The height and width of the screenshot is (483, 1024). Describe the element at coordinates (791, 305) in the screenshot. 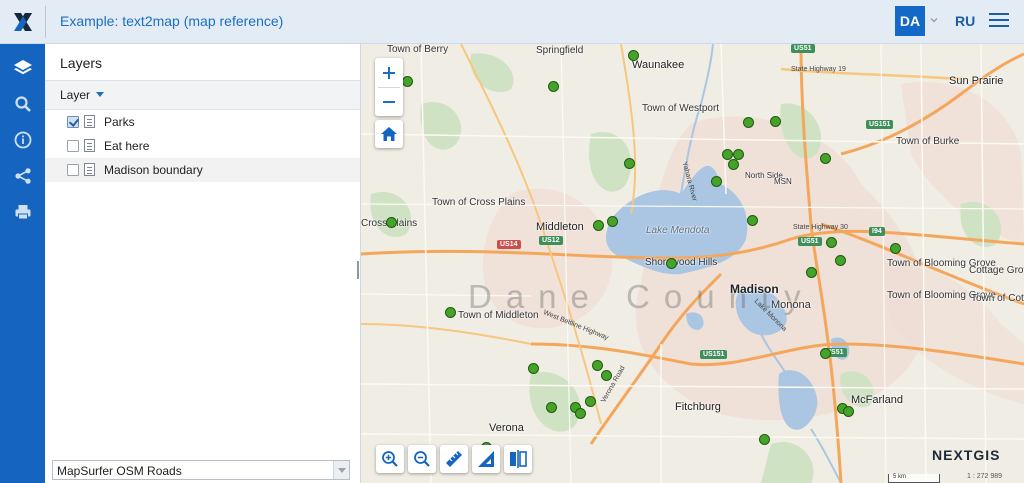

I see `place-label: Monona` at that location.